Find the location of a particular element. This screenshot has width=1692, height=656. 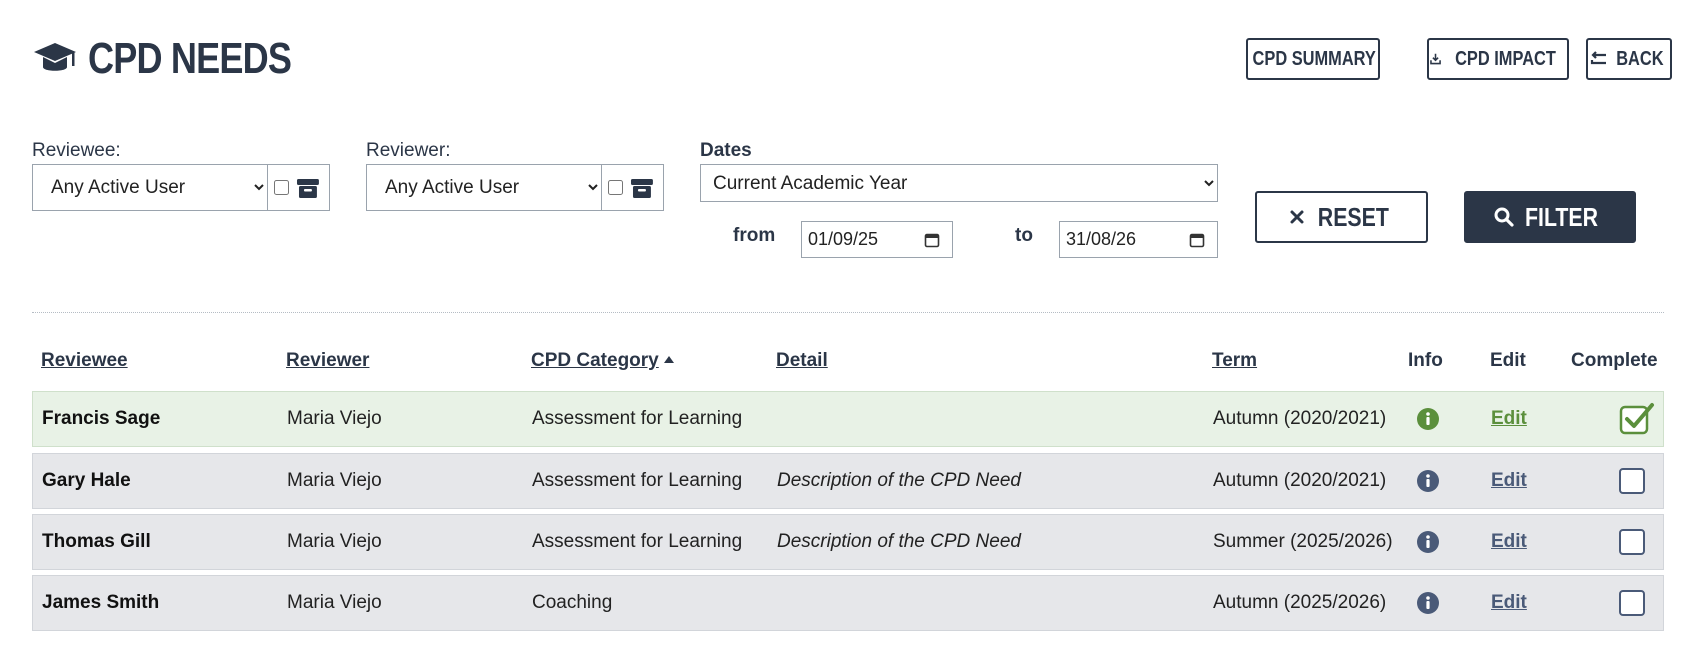

column-header-detail: Detail is located at coordinates (802, 361).